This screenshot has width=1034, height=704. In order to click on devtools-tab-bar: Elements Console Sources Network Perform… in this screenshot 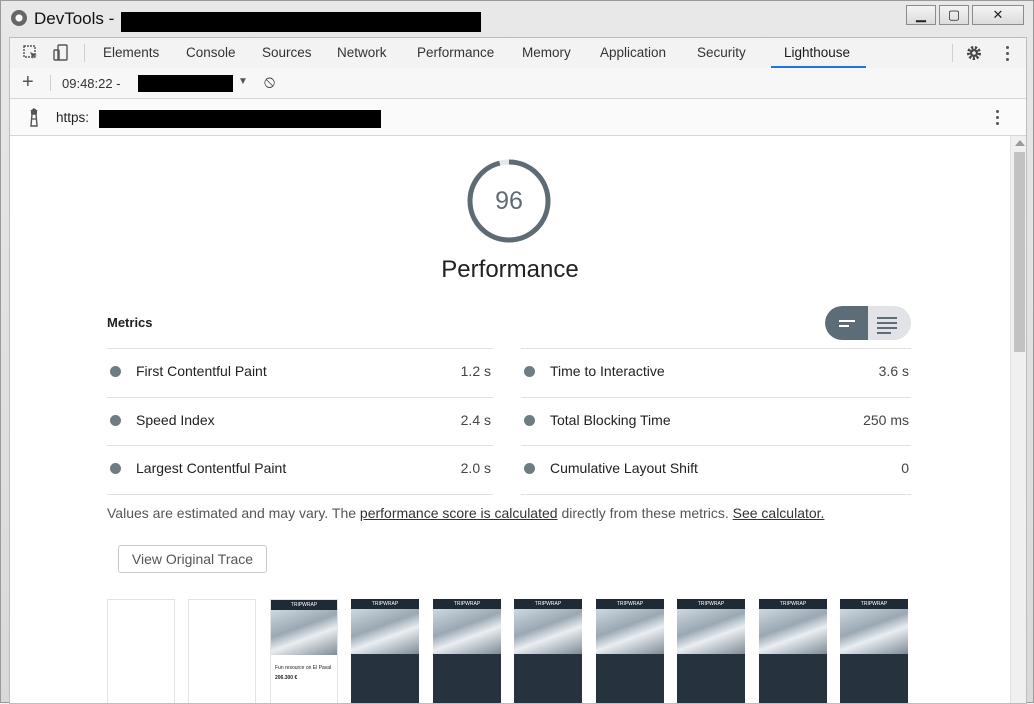, I will do `click(518, 53)`.